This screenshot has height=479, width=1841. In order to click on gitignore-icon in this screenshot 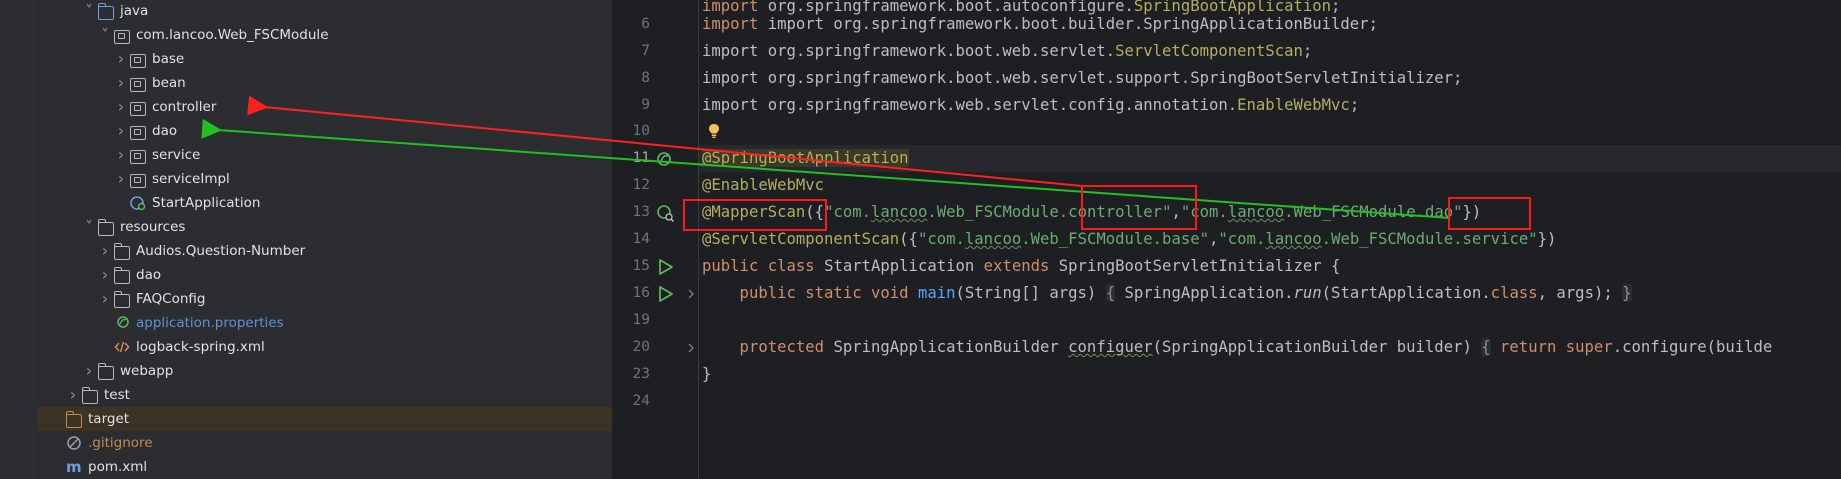, I will do `click(74, 442)`.